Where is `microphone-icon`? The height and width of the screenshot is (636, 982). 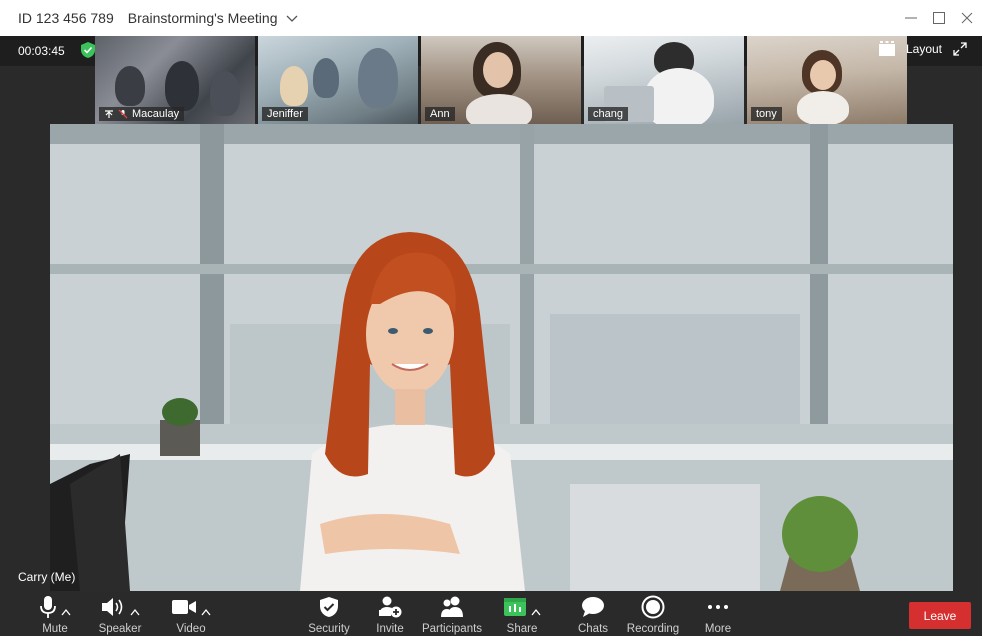 microphone-icon is located at coordinates (48, 607).